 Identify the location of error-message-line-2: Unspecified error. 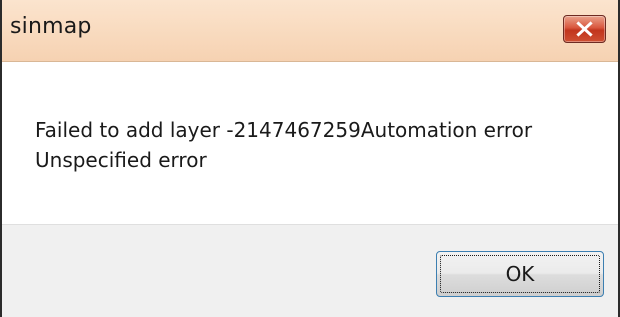
(121, 160).